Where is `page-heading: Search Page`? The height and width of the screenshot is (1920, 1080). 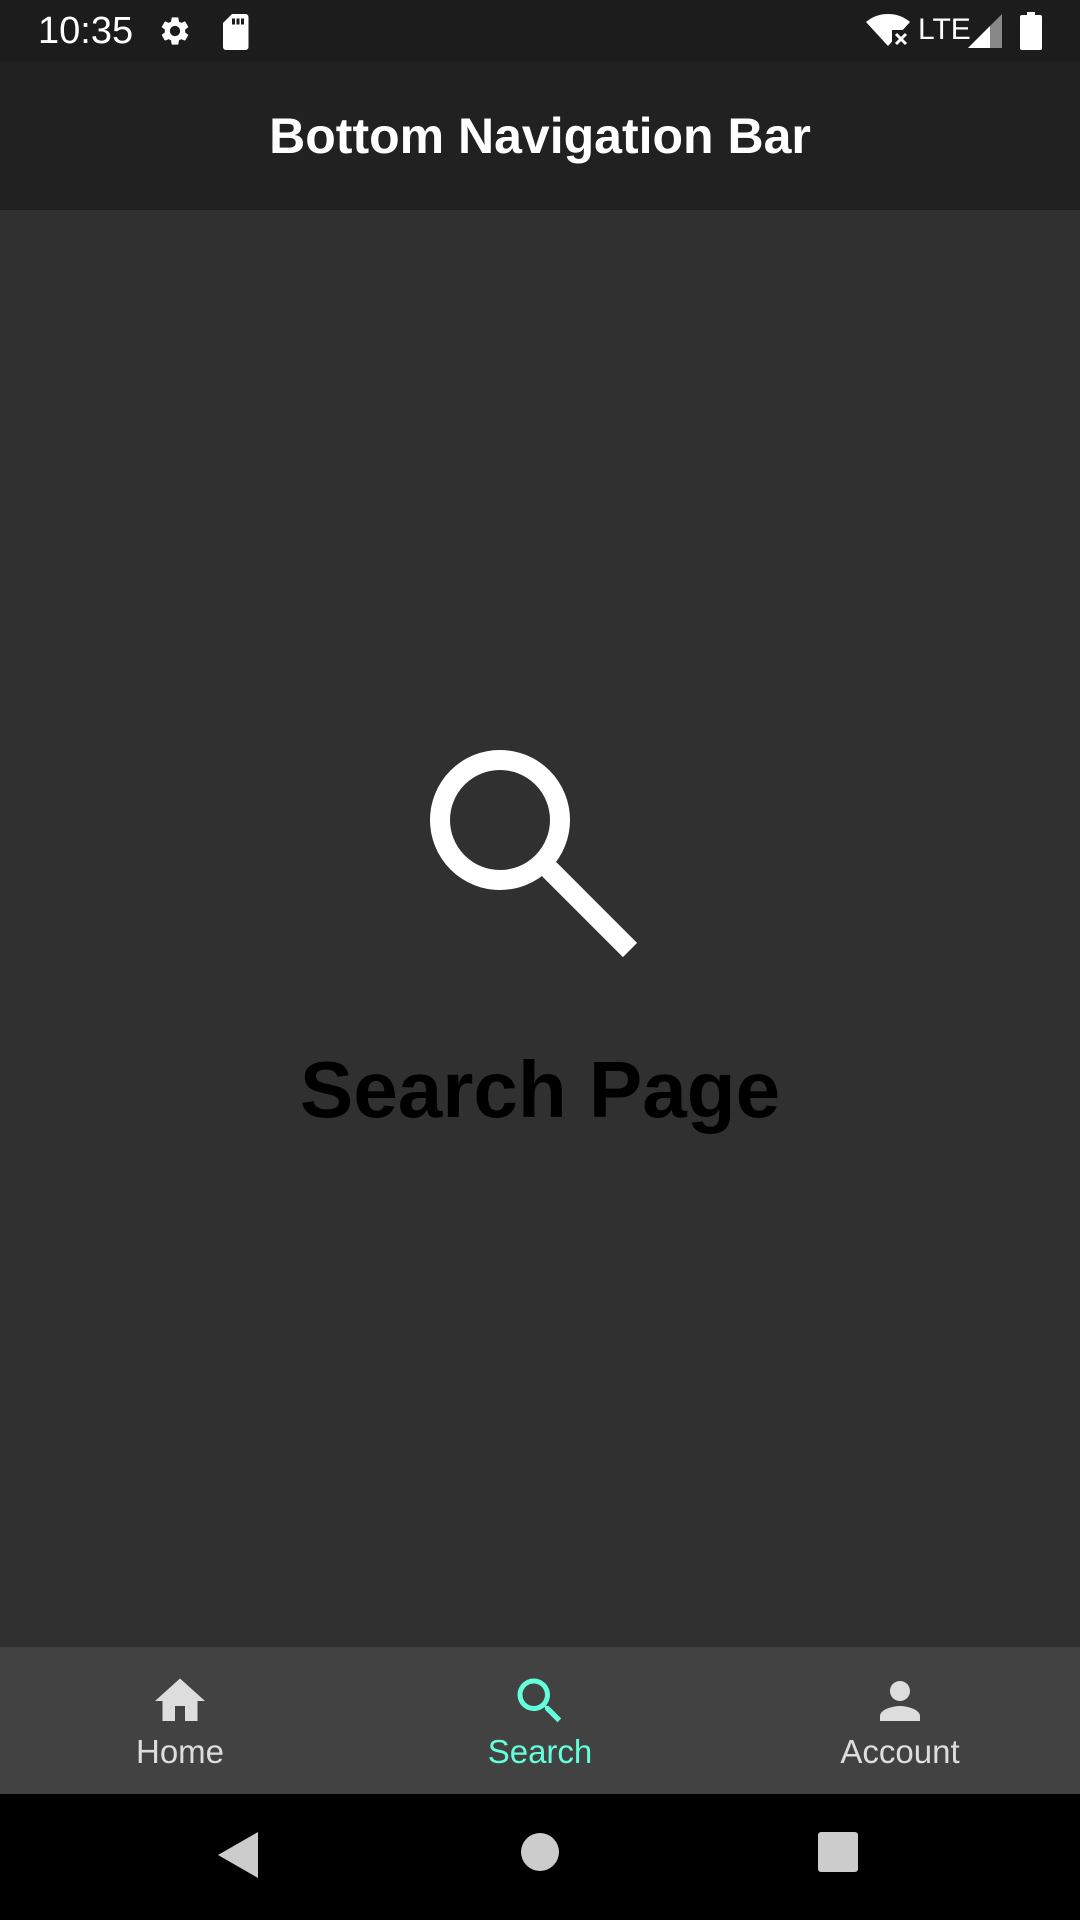
page-heading: Search Page is located at coordinates (540, 1089).